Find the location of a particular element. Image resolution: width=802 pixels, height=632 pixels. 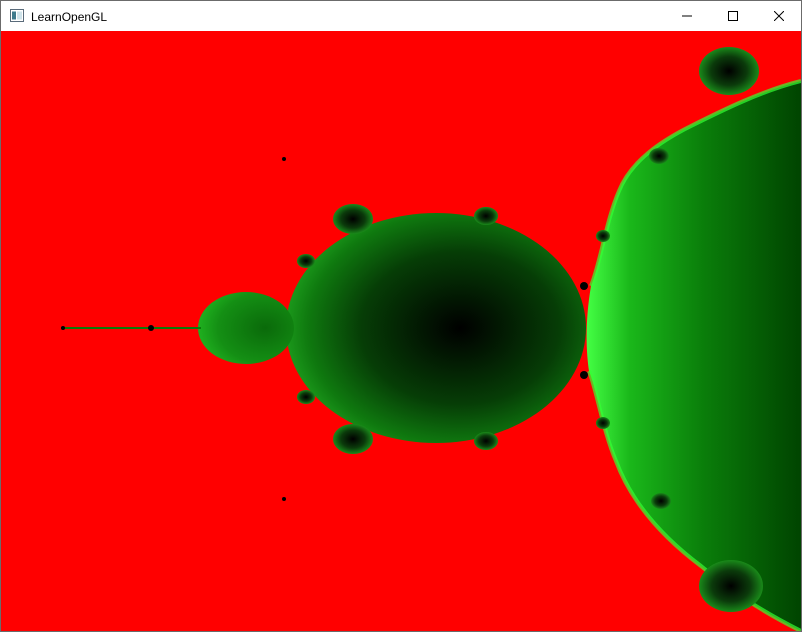

top-right-bulb is located at coordinates (729, 71).